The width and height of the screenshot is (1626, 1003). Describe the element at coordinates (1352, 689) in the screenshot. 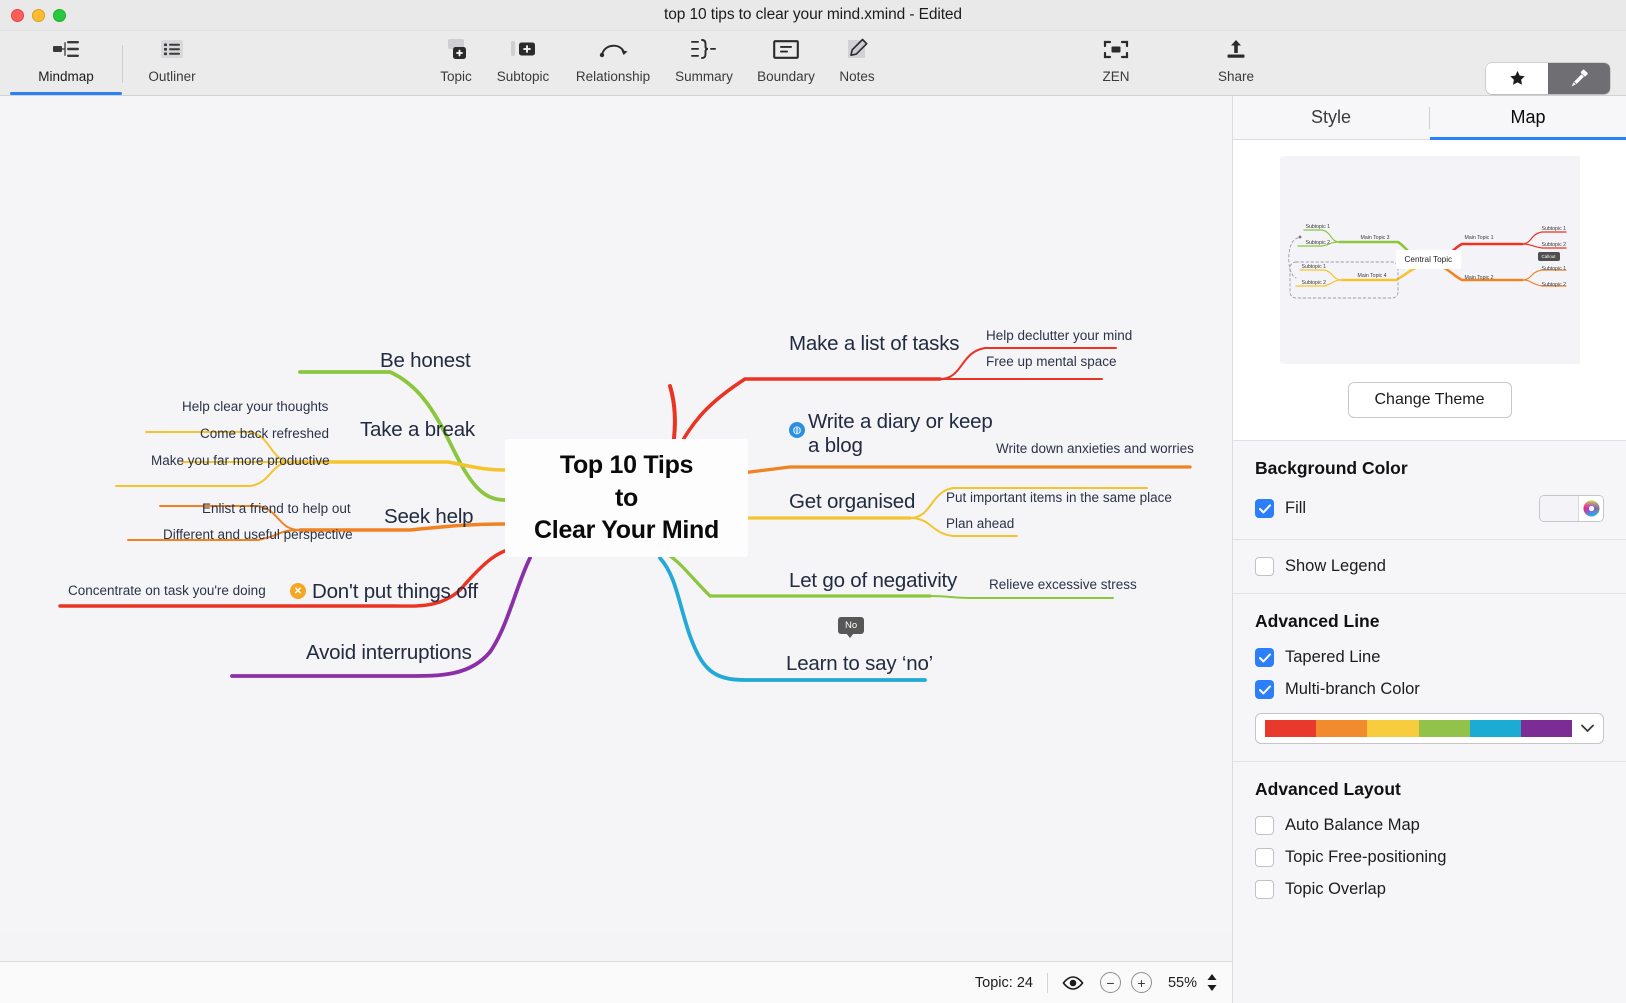

I see `label-multi-branch-color: Multi-branch Color` at that location.